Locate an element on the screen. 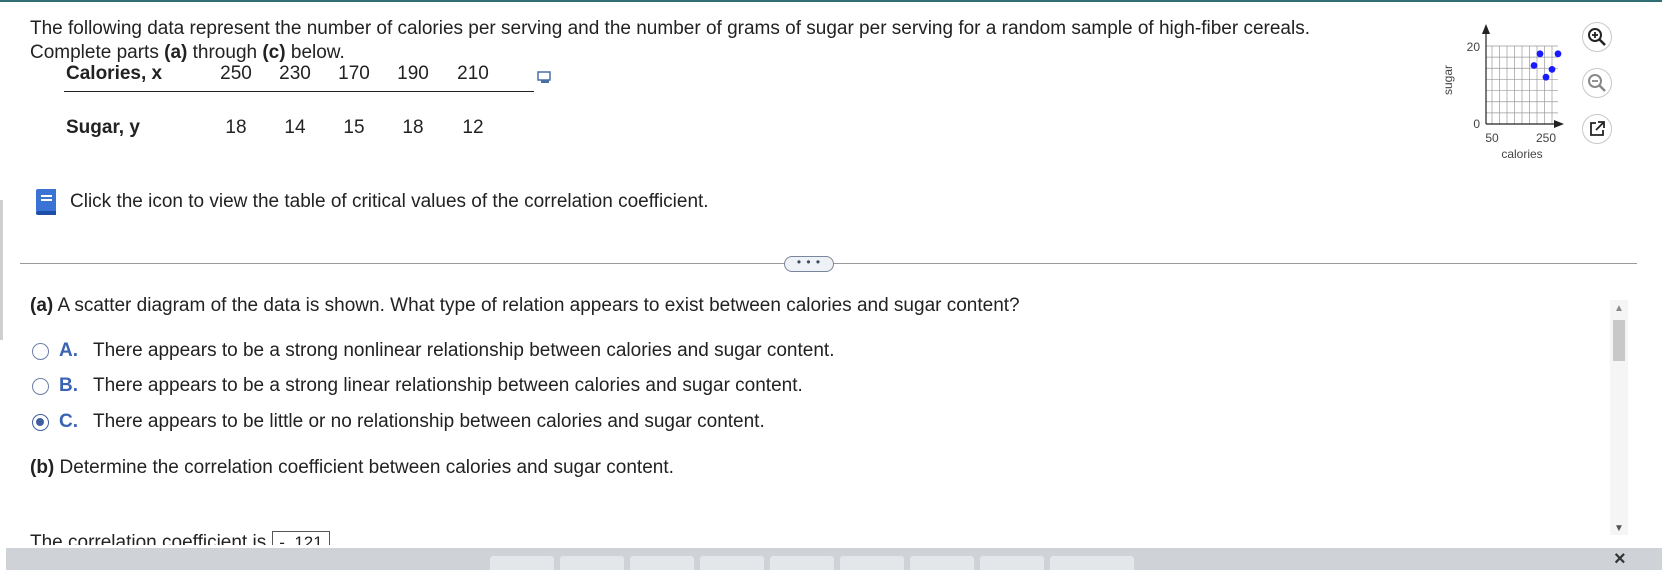 This screenshot has width=1662, height=571. calories-label: Calories, x is located at coordinates (114, 73).